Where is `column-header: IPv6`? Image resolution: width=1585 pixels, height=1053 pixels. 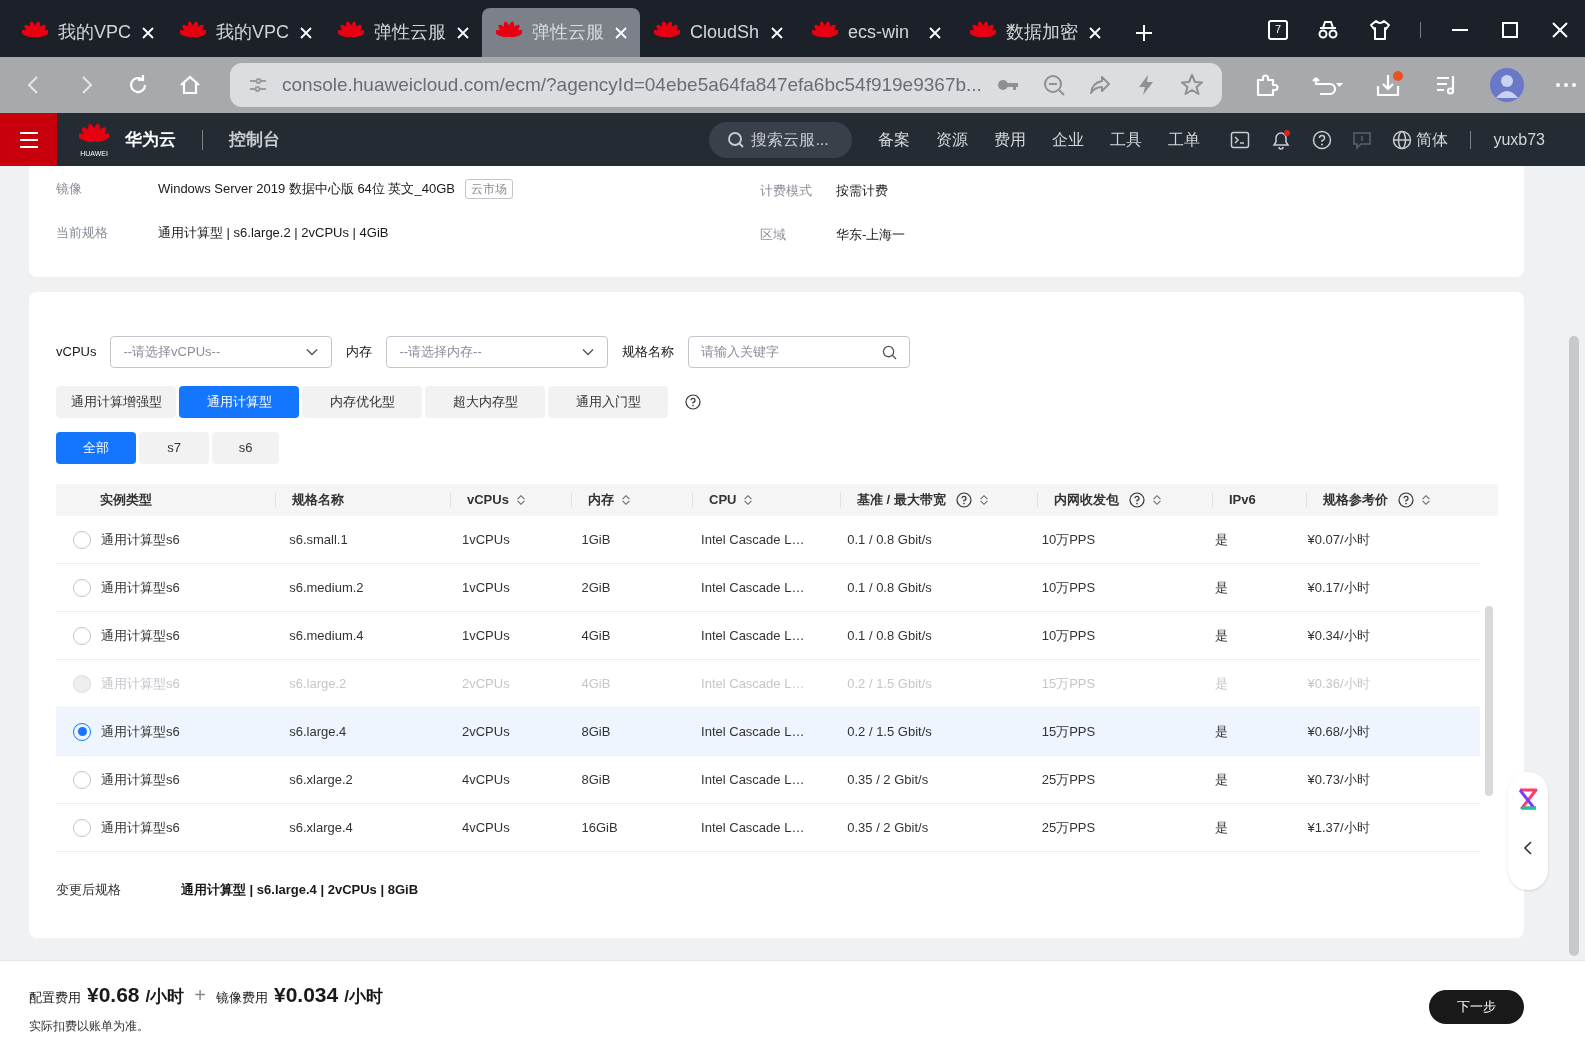 column-header: IPv6 is located at coordinates (1242, 500).